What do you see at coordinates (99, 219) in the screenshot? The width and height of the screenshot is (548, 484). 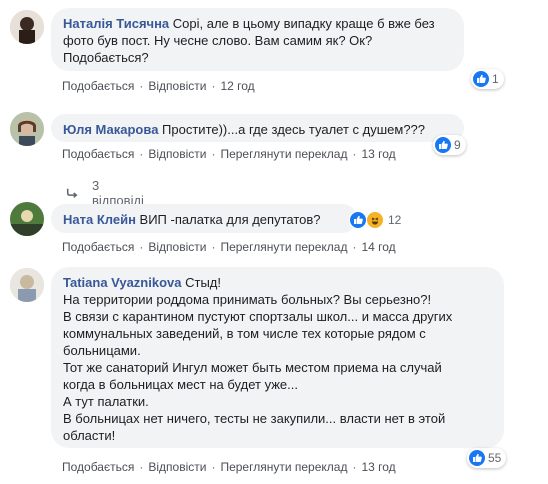 I see `comment-author: Ната Клейн` at bounding box center [99, 219].